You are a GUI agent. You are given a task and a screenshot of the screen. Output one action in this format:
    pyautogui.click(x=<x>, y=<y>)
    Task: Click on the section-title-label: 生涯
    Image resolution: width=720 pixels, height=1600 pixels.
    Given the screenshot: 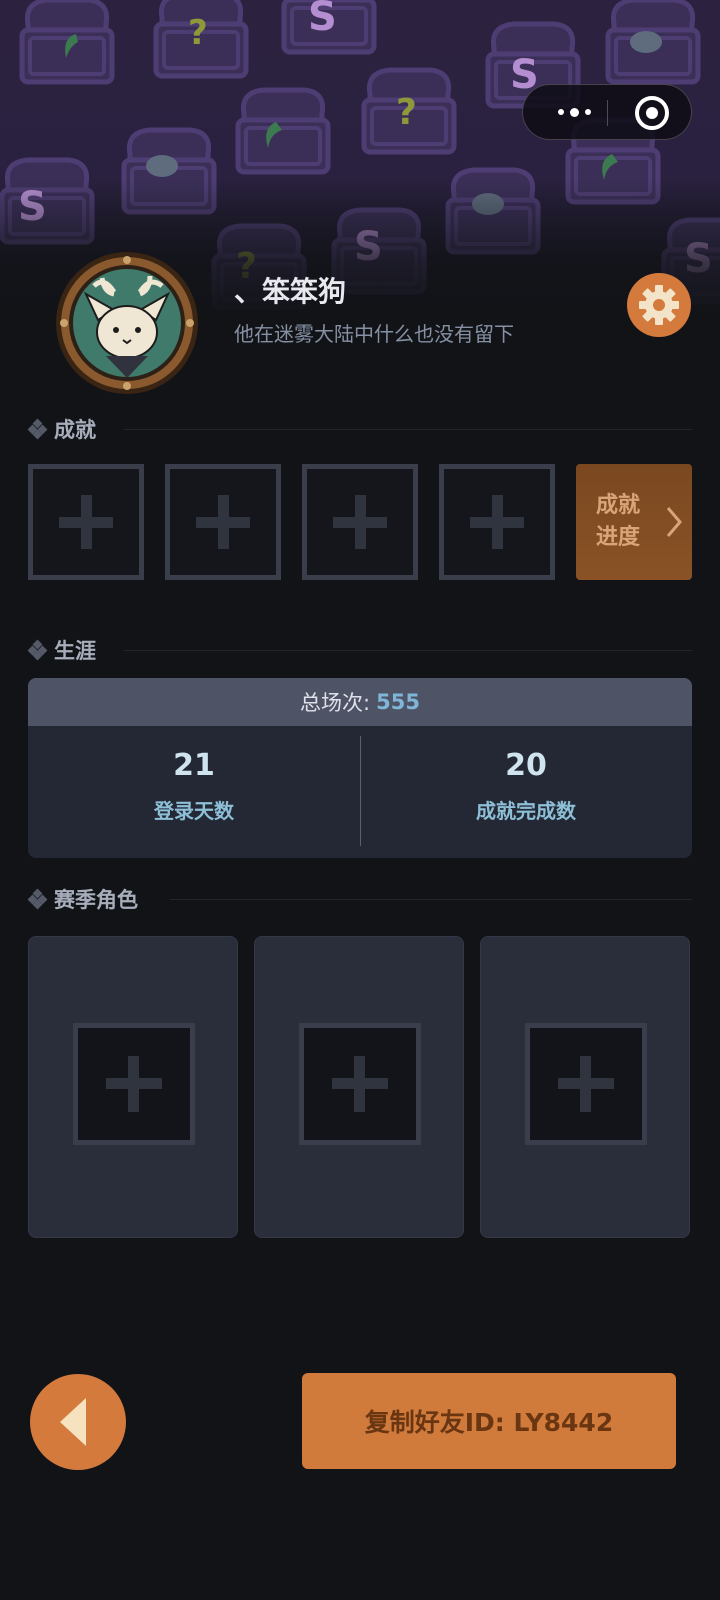 What is the action you would take?
    pyautogui.click(x=75, y=651)
    